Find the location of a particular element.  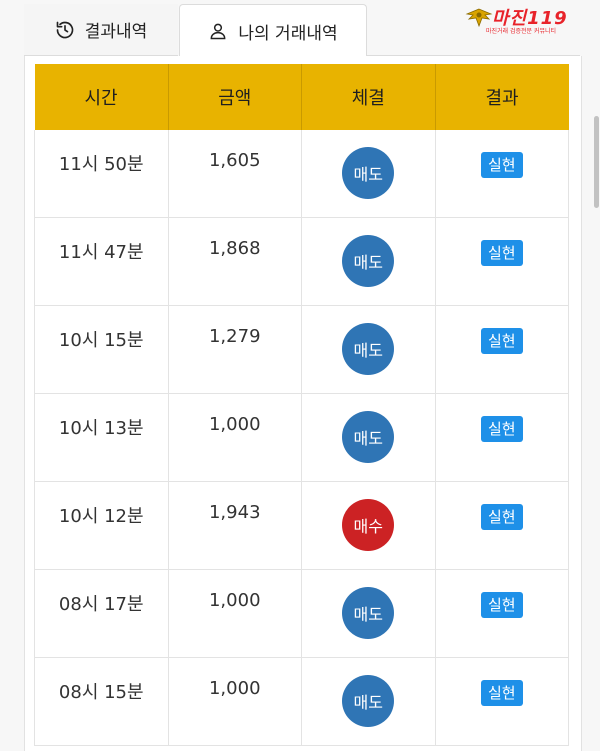

amount-text: 1,943 is located at coordinates (234, 512).